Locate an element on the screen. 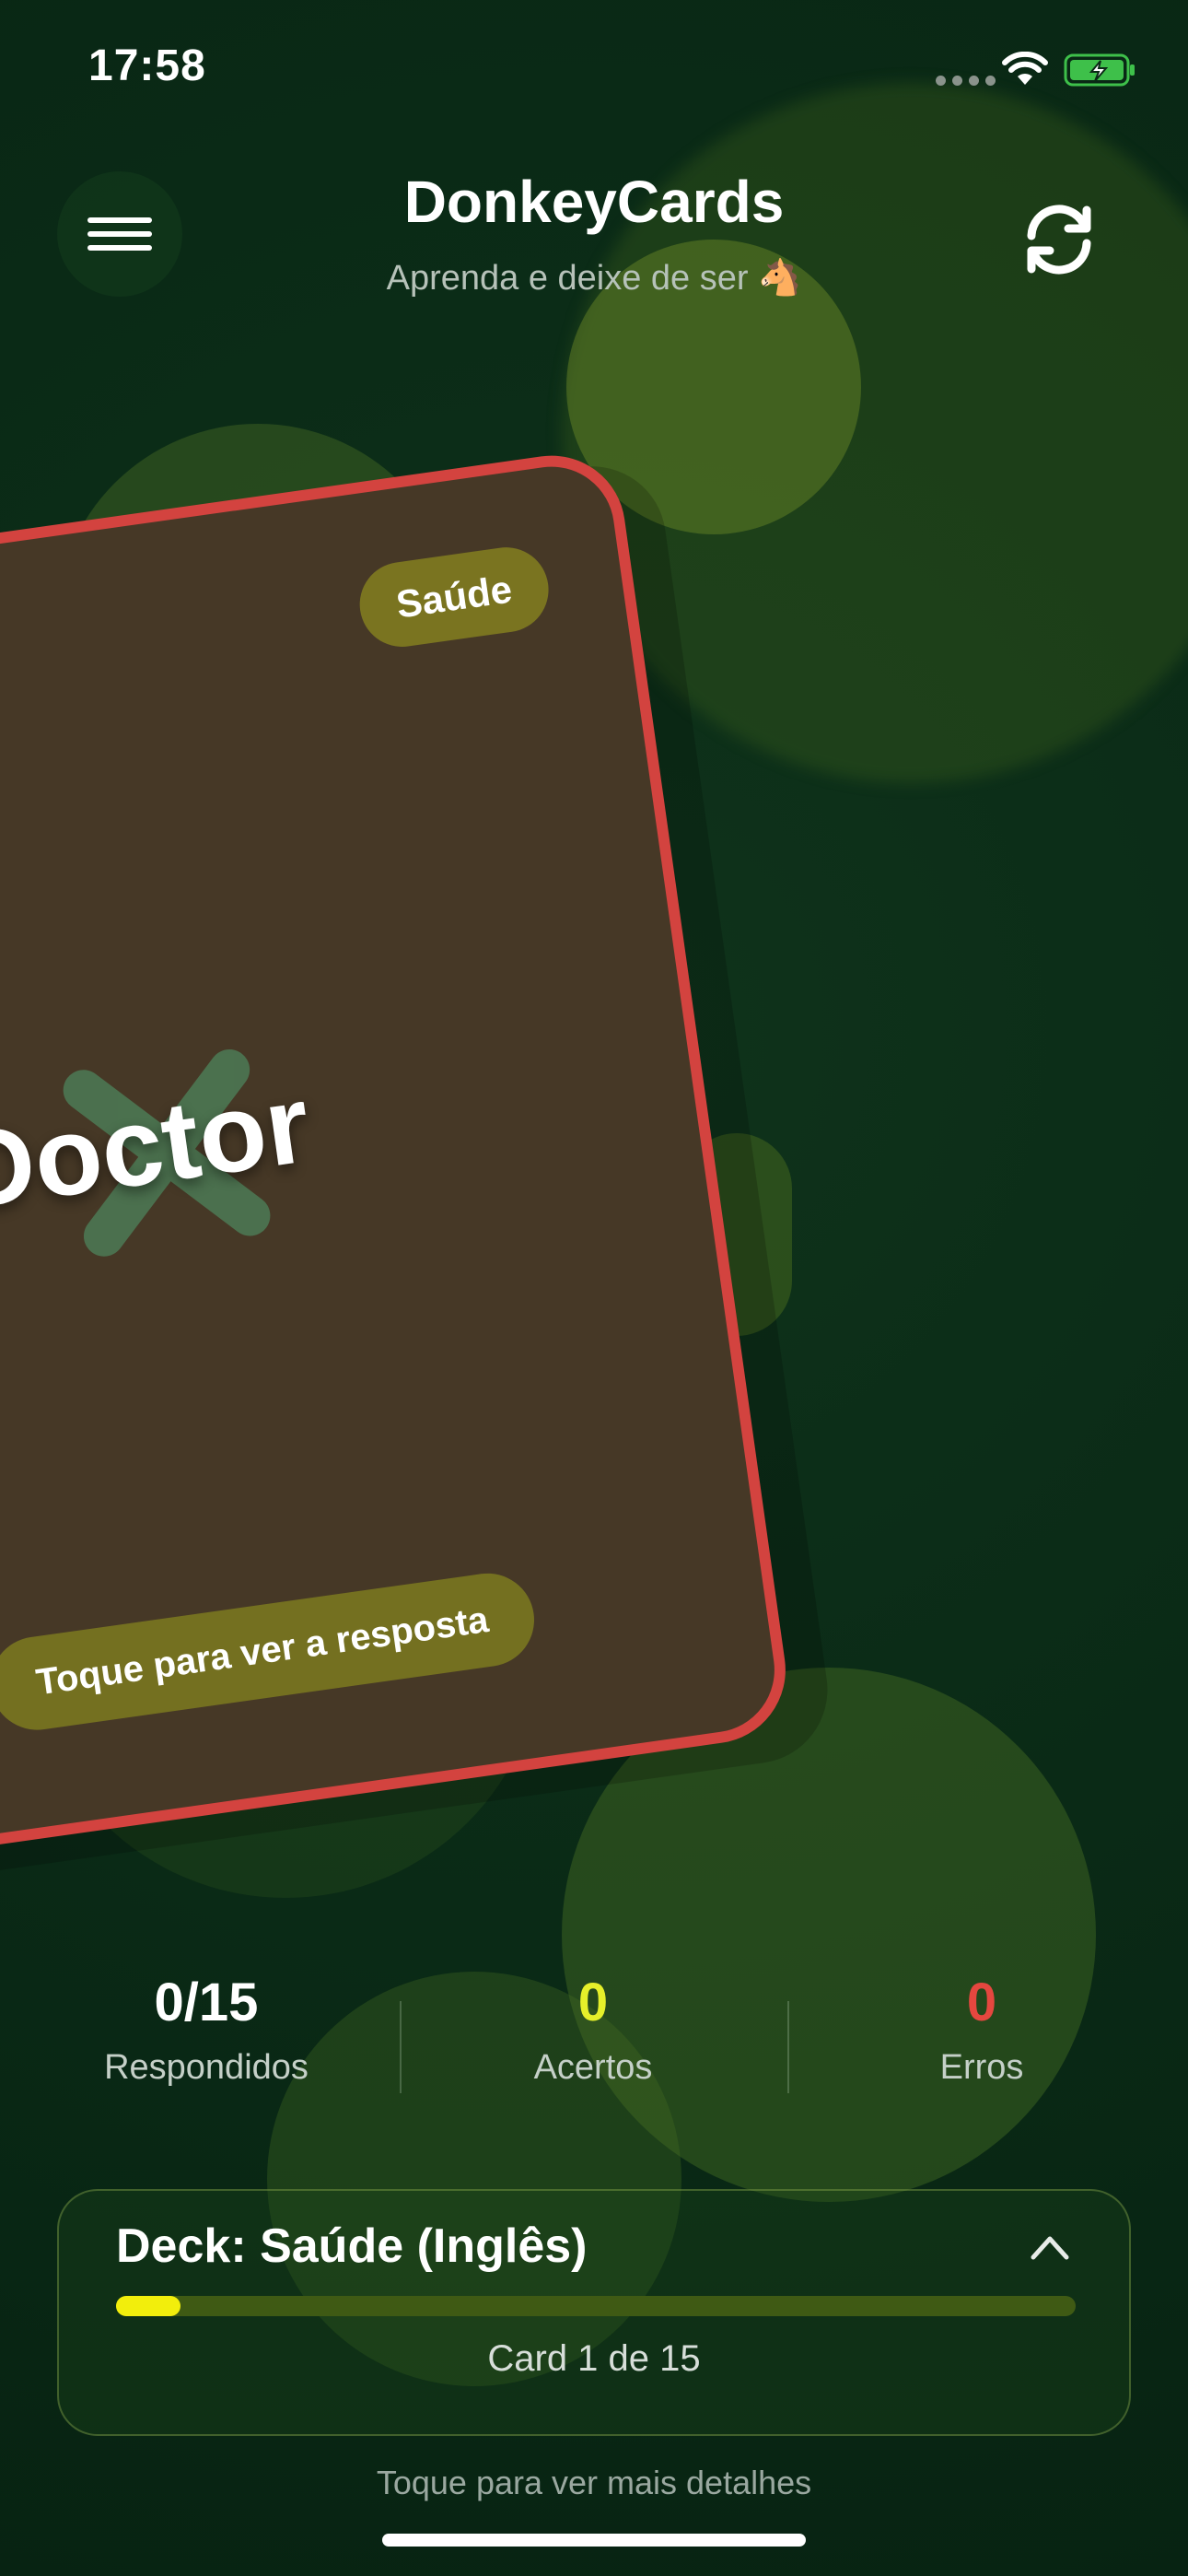 This screenshot has height=2576, width=1188. refresh-icon is located at coordinates (1059, 239).